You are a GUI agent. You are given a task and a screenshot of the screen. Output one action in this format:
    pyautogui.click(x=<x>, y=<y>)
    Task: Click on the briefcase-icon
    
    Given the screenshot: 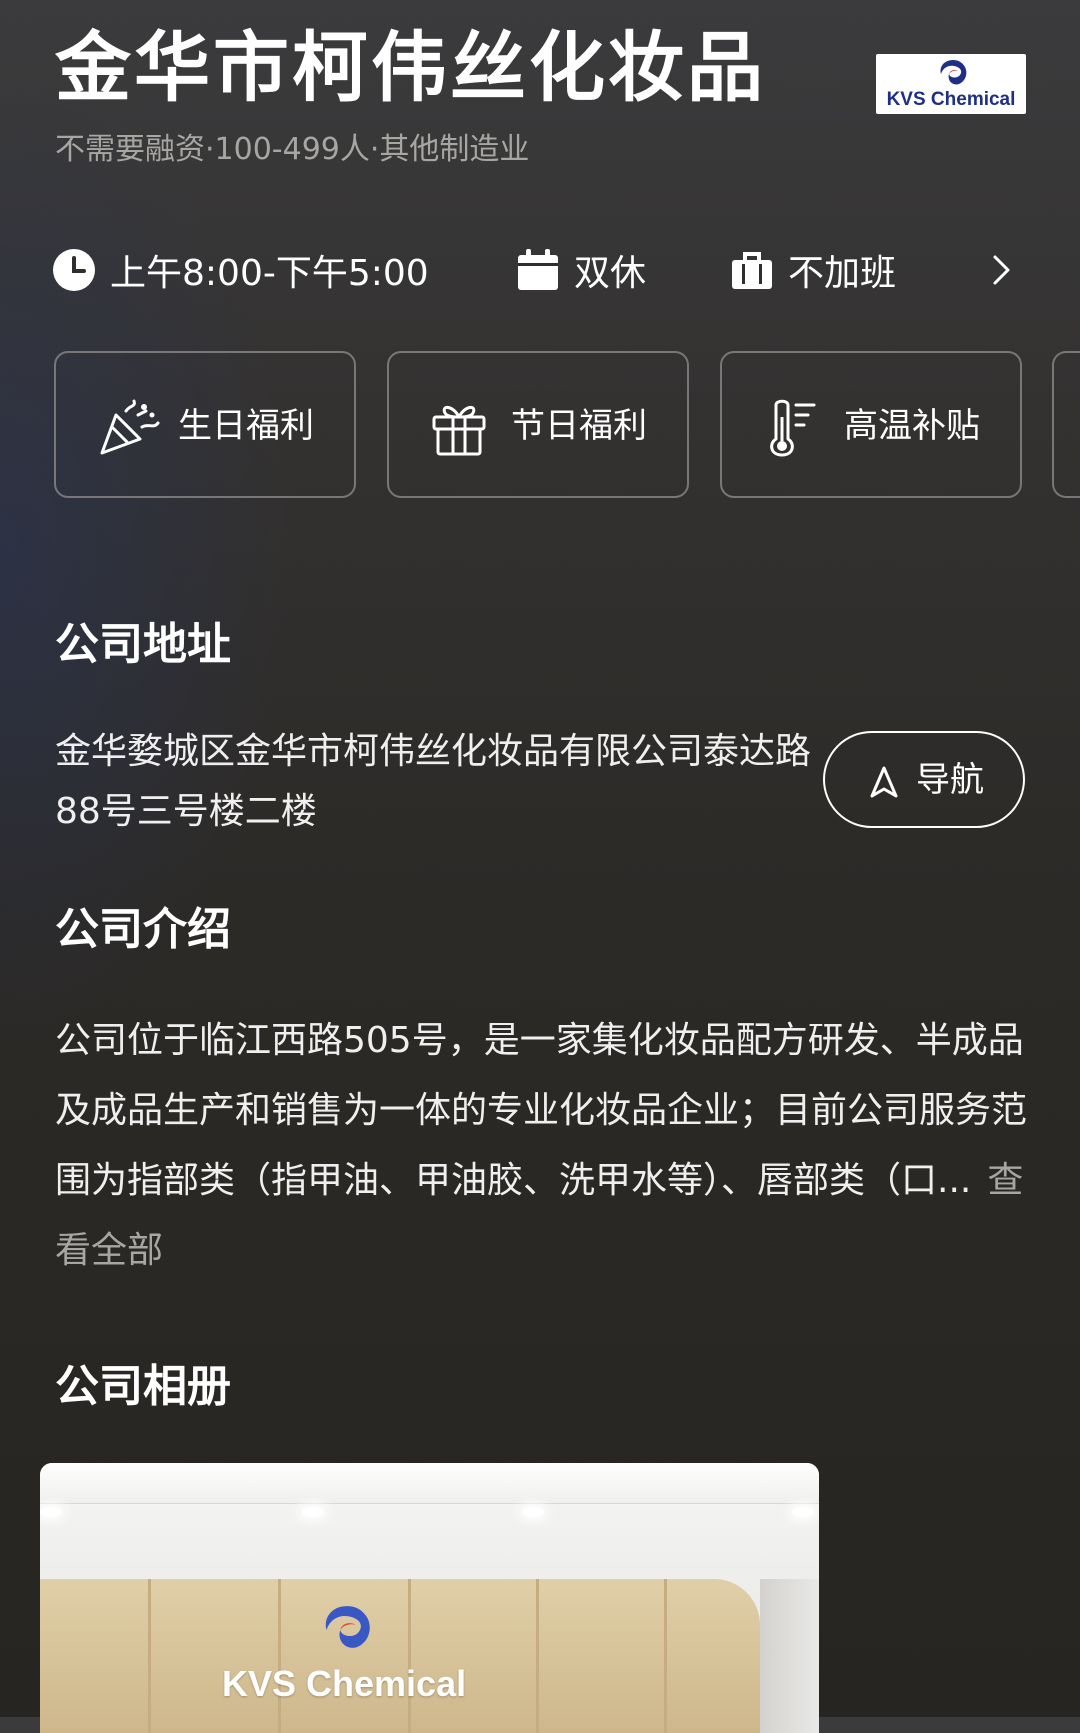 What is the action you would take?
    pyautogui.click(x=752, y=270)
    